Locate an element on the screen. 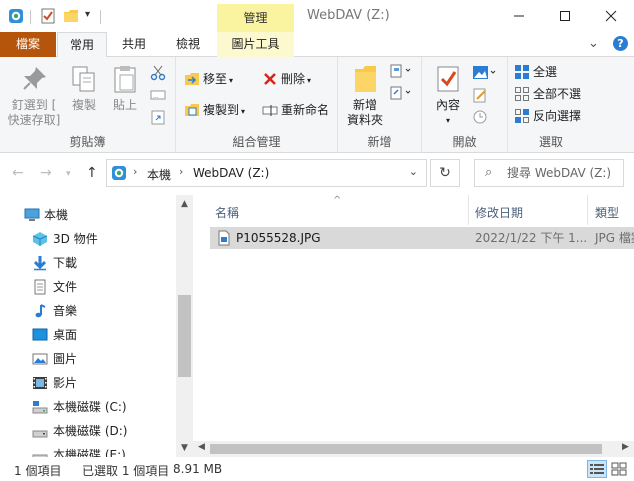 The width and height of the screenshot is (634, 481). tab-file: 檔案 is located at coordinates (28, 44).